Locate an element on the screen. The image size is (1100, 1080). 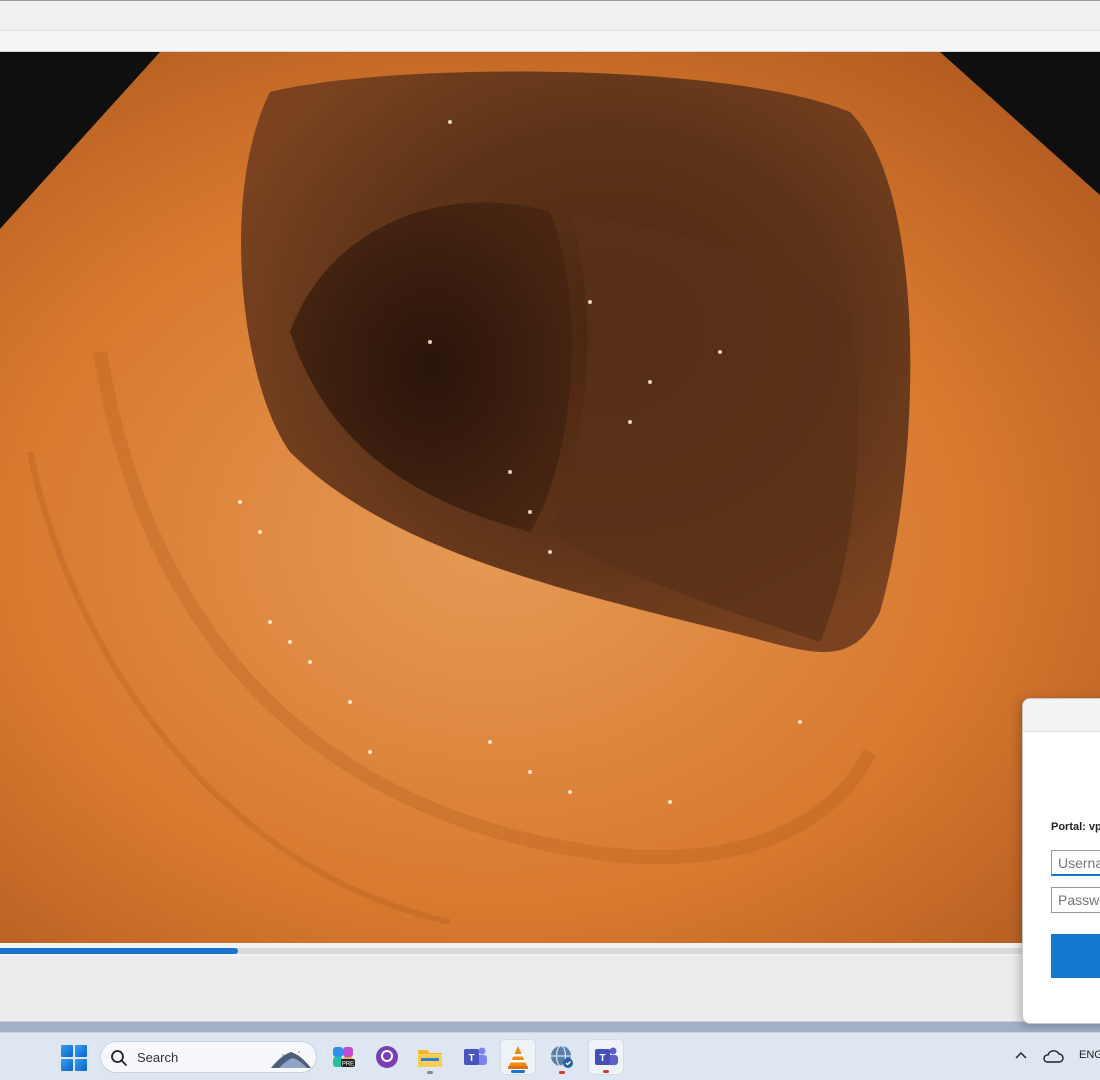
teams-icon: T is located at coordinates (606, 1057).